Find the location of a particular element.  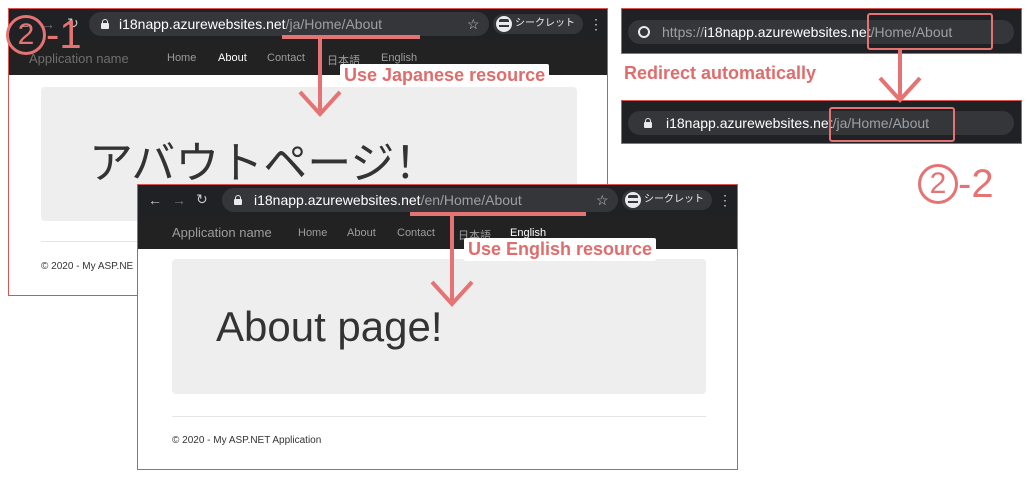

globe-icon is located at coordinates (644, 32).